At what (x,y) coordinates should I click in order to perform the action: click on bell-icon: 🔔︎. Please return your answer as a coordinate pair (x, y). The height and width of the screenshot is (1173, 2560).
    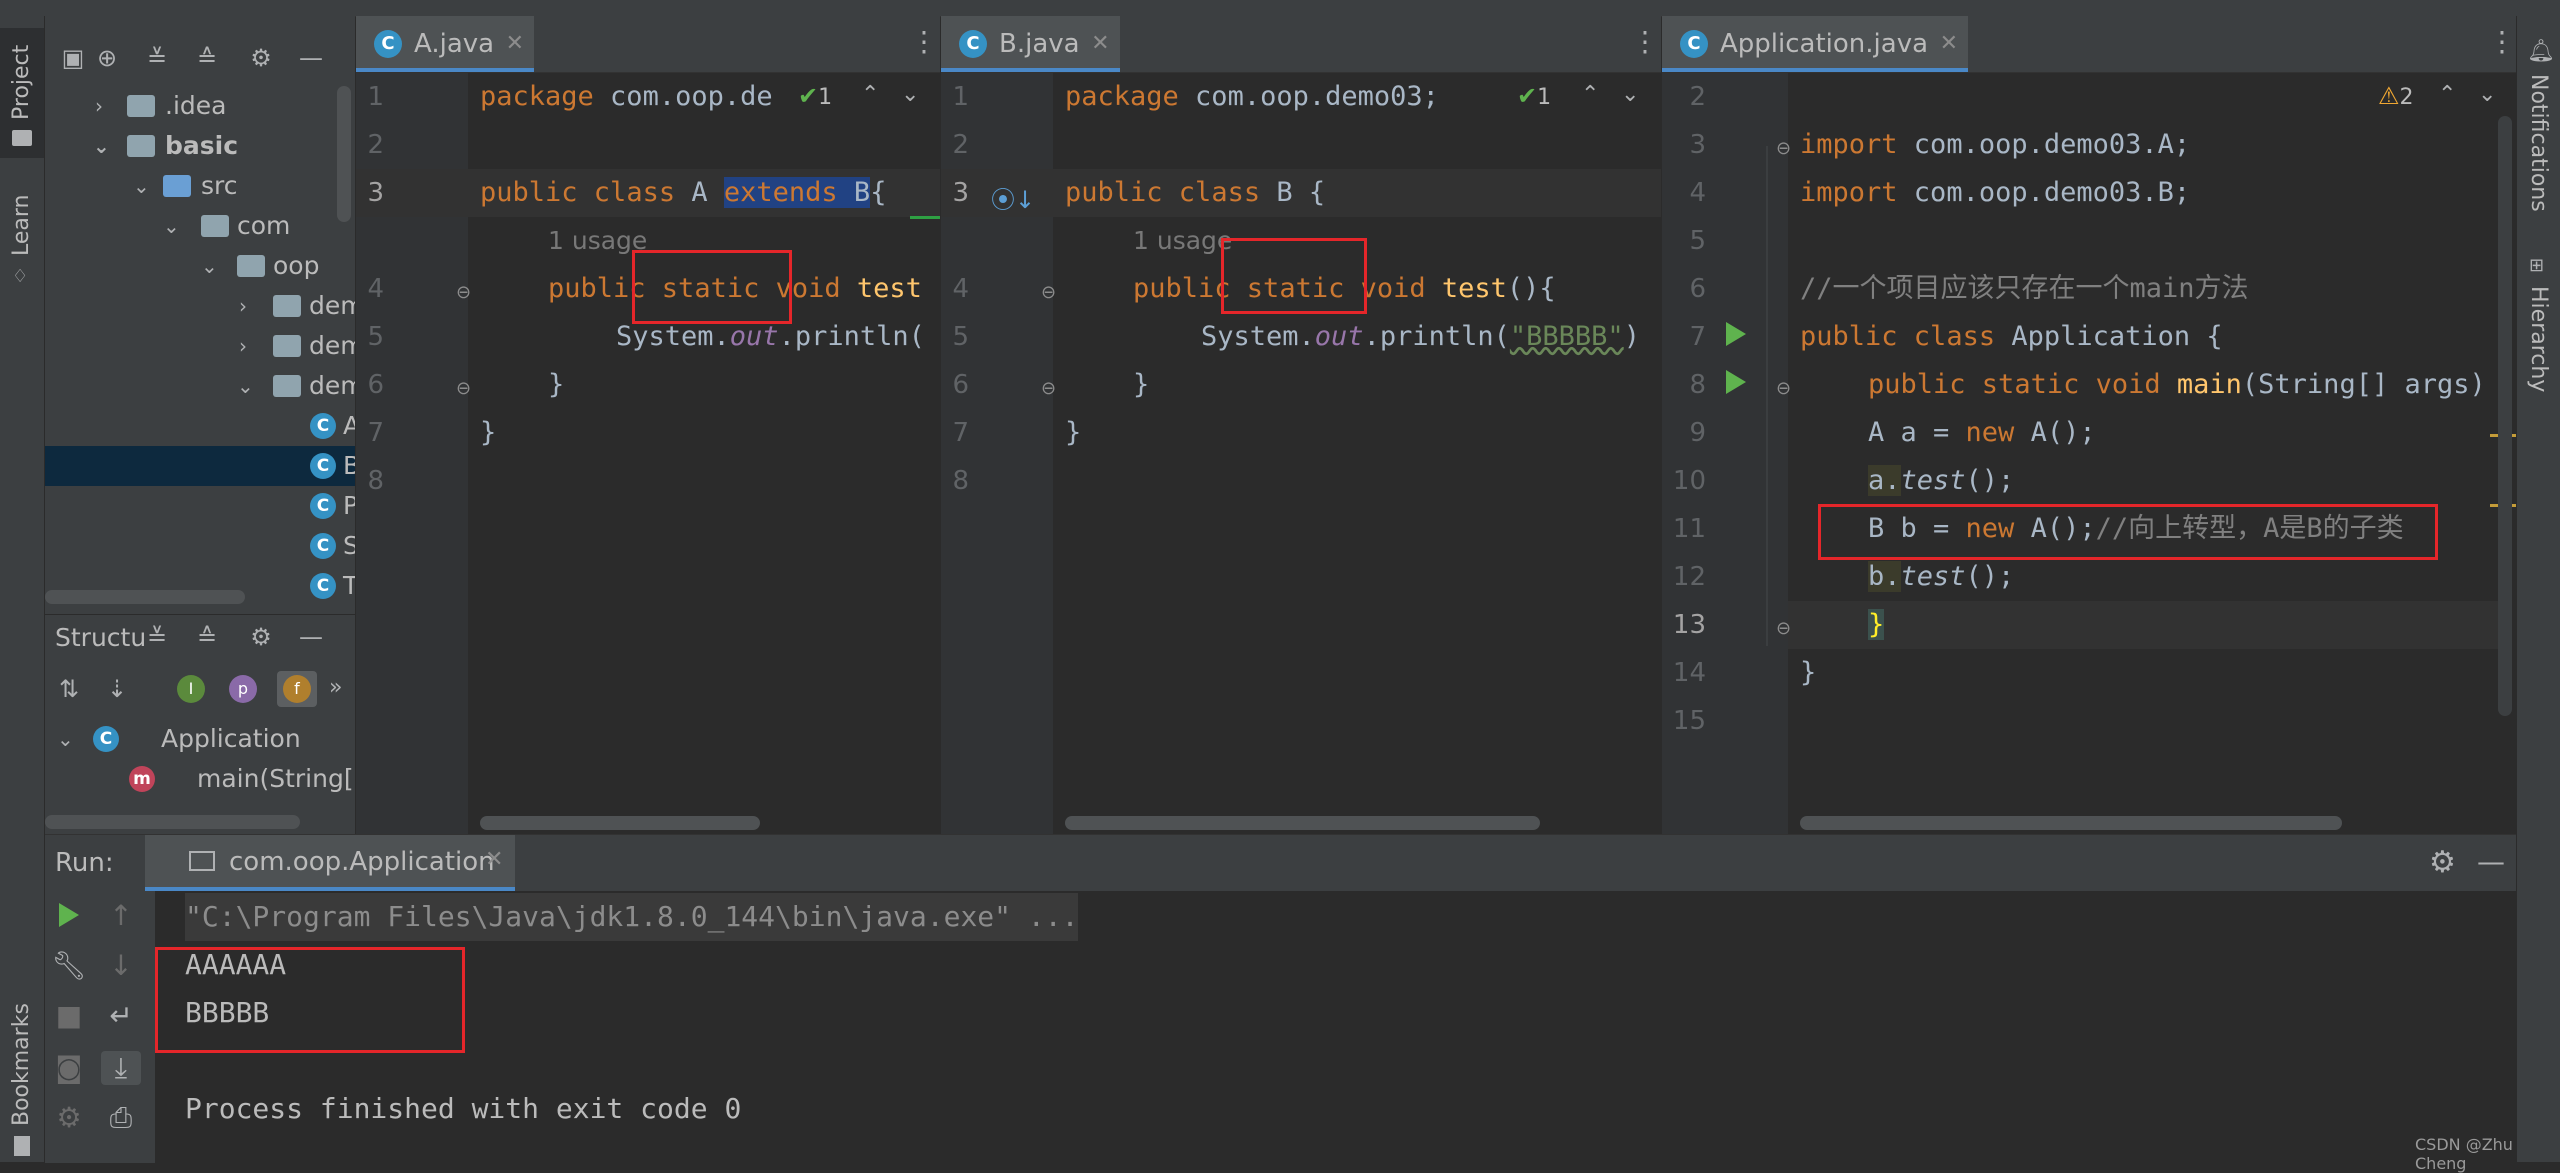
    Looking at the image, I should click on (2541, 52).